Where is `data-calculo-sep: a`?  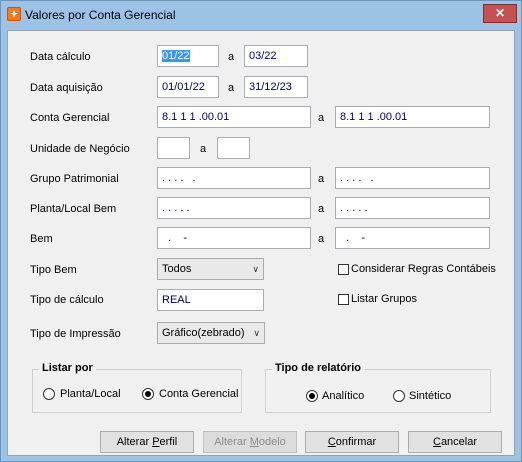
data-calculo-sep: a is located at coordinates (231, 57).